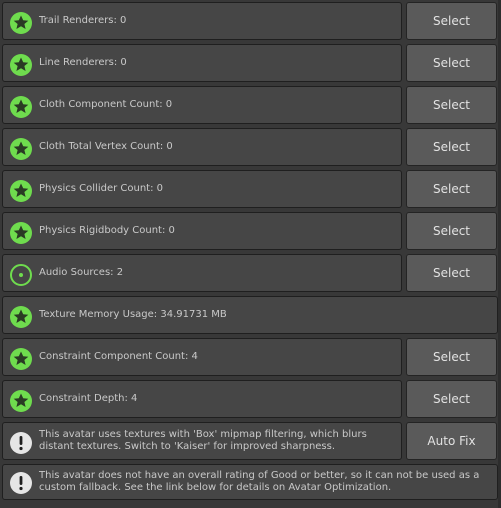  Describe the element at coordinates (21, 275) in the screenshot. I see `good-rating-icon` at that location.